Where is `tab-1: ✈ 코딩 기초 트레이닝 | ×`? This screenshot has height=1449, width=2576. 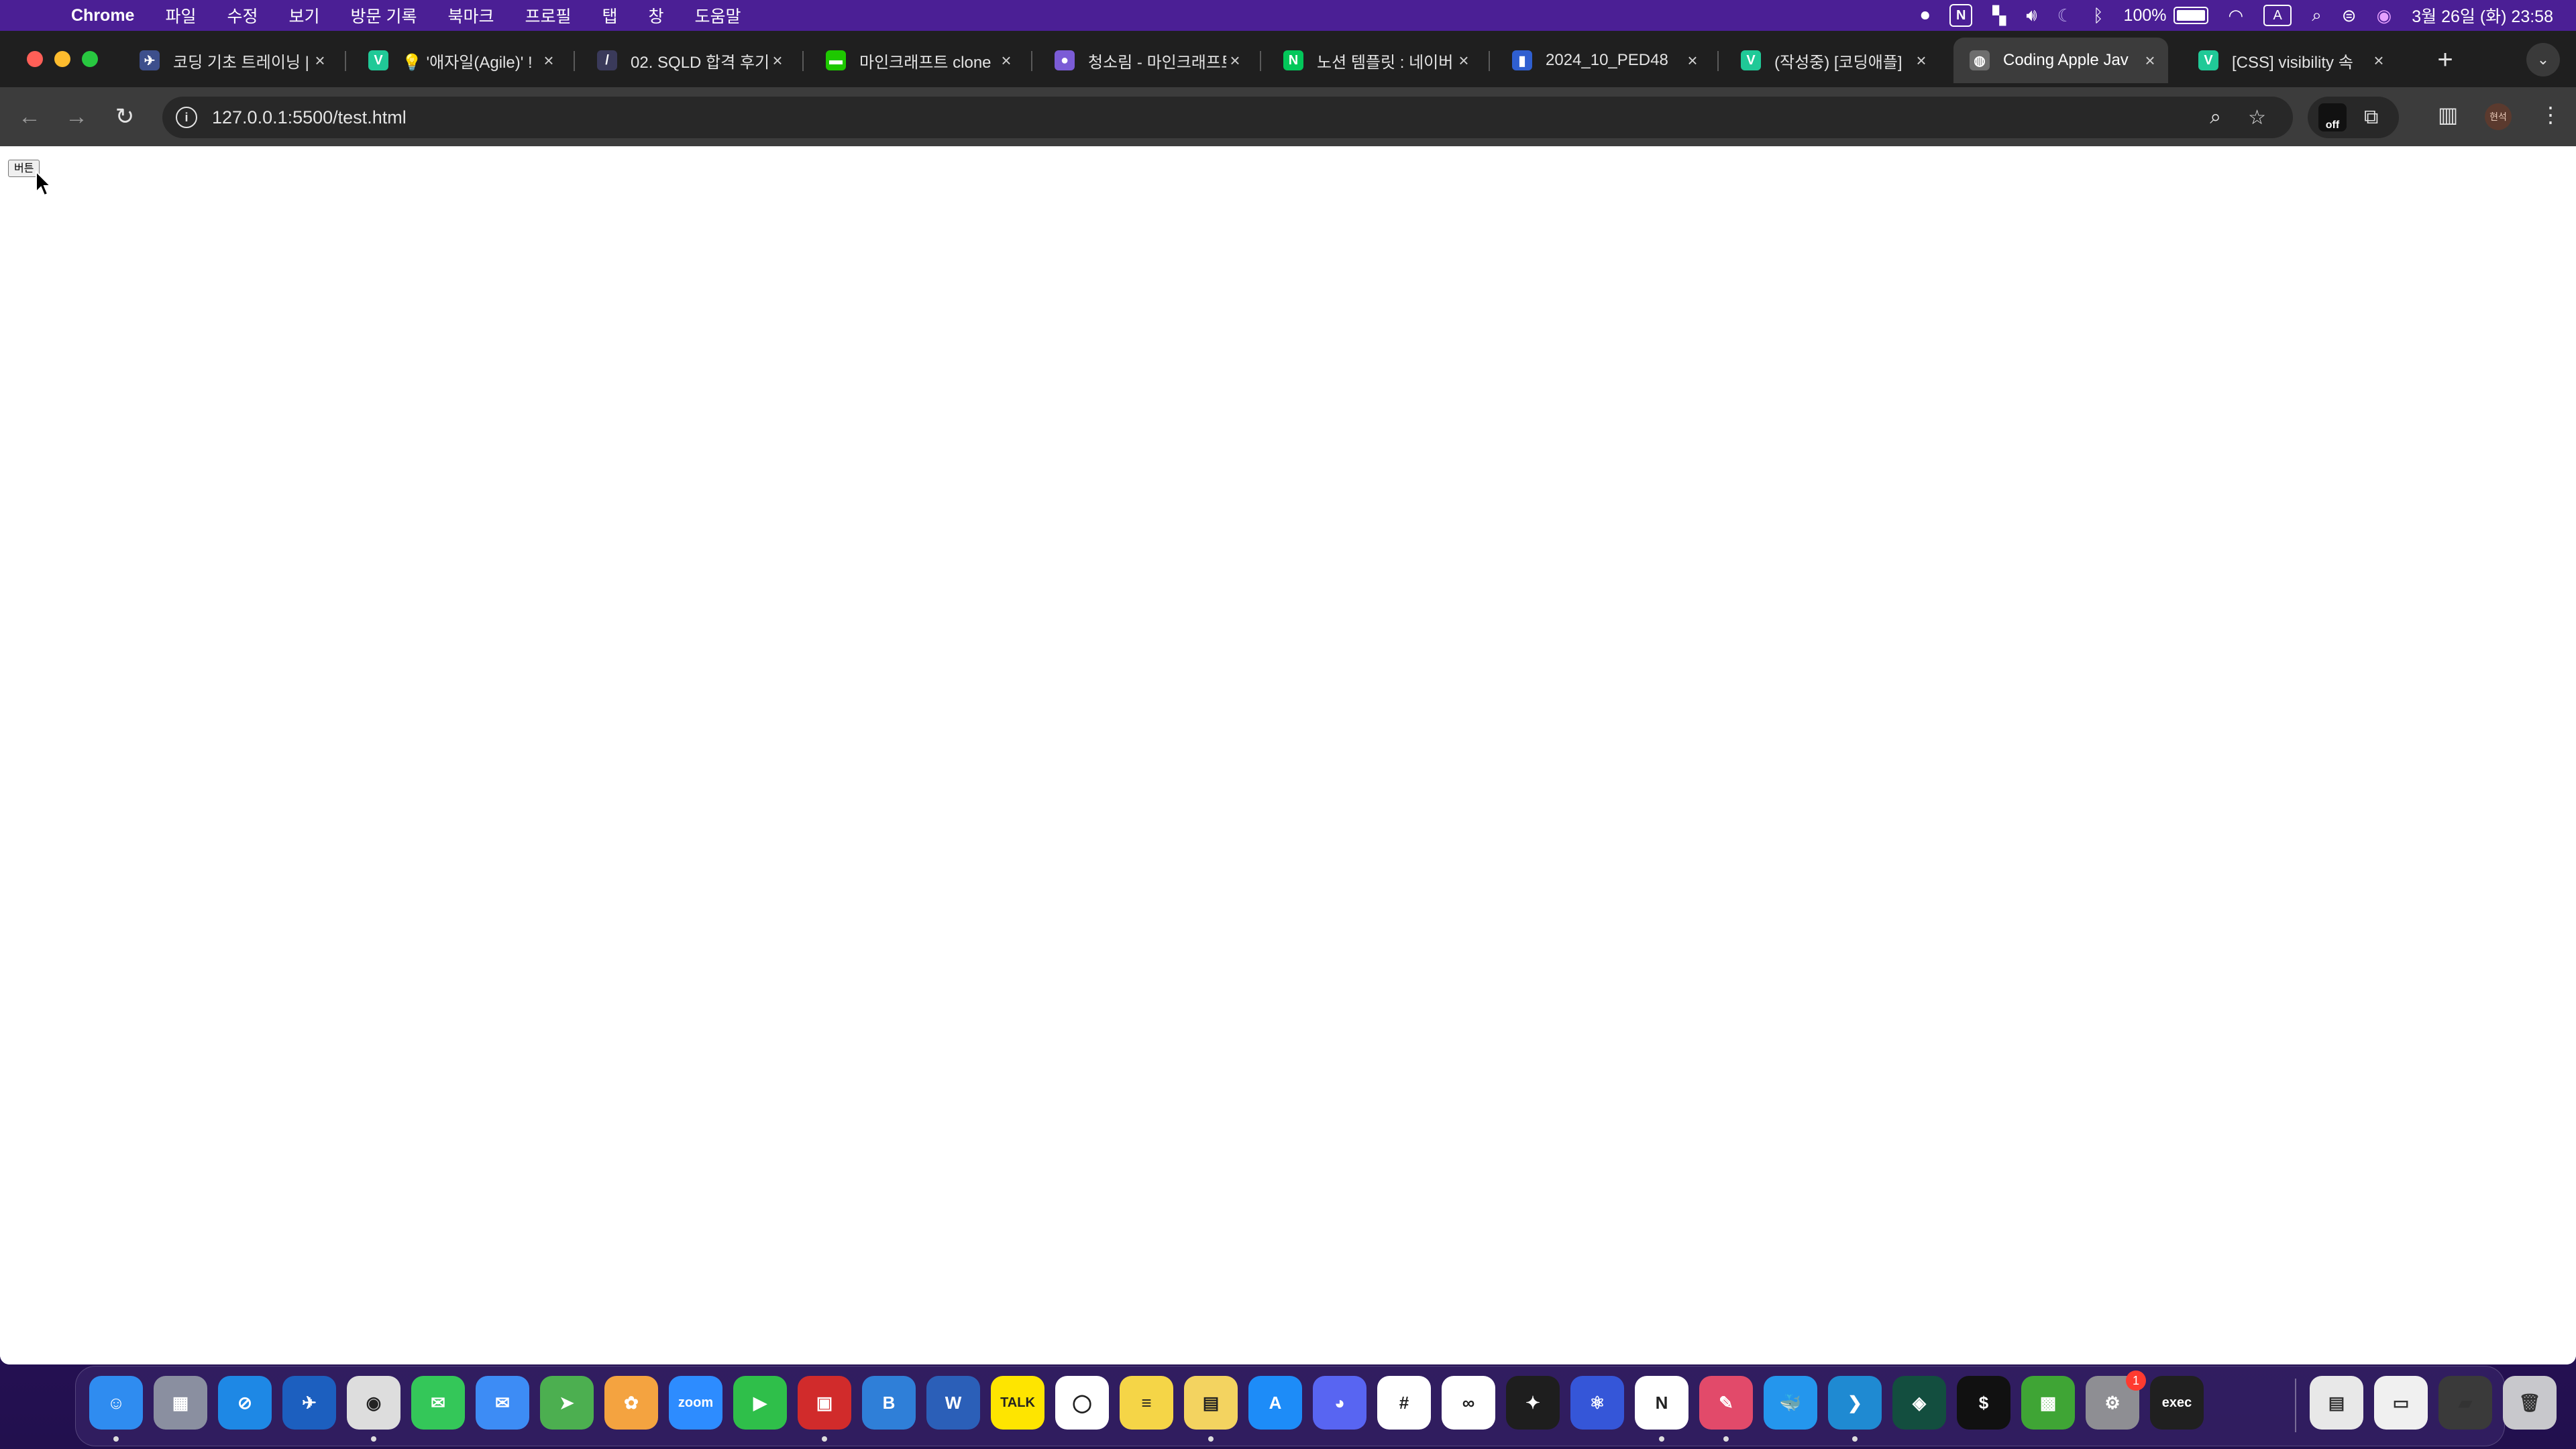 tab-1: ✈ 코딩 기초 트레이닝 | × is located at coordinates (230, 60).